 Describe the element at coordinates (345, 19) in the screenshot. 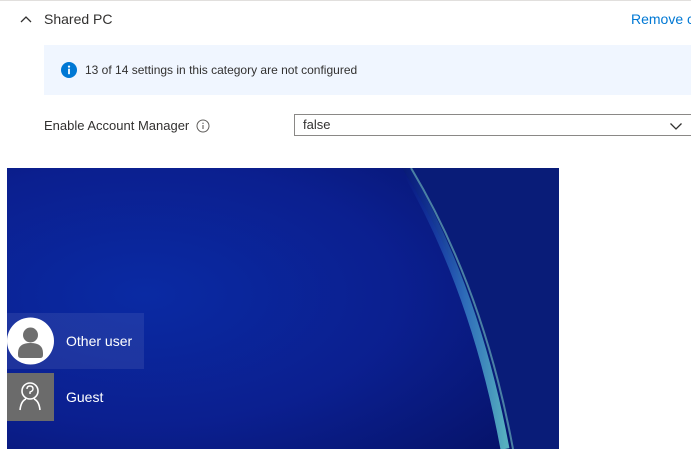

I see `section-header-shared-pc: Shared PC Remove c` at that location.